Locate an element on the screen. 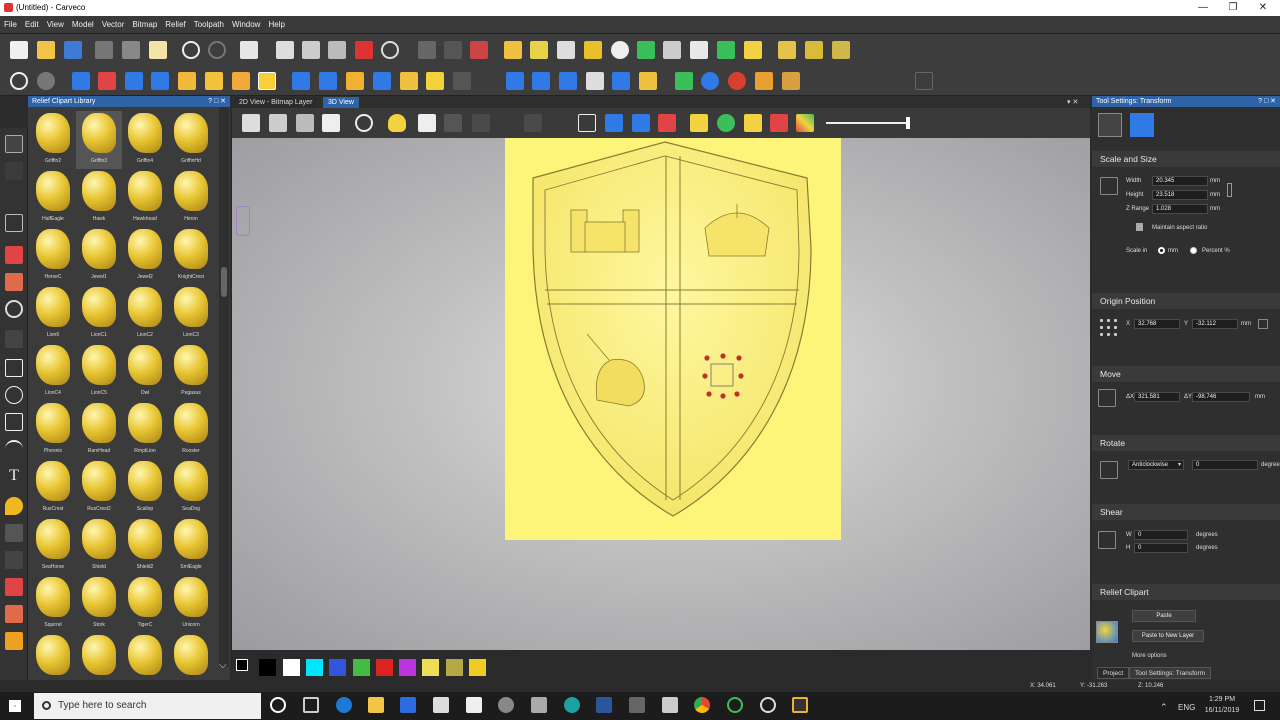 This screenshot has height=720, width=1280. resize-icon is located at coordinates (311, 50).